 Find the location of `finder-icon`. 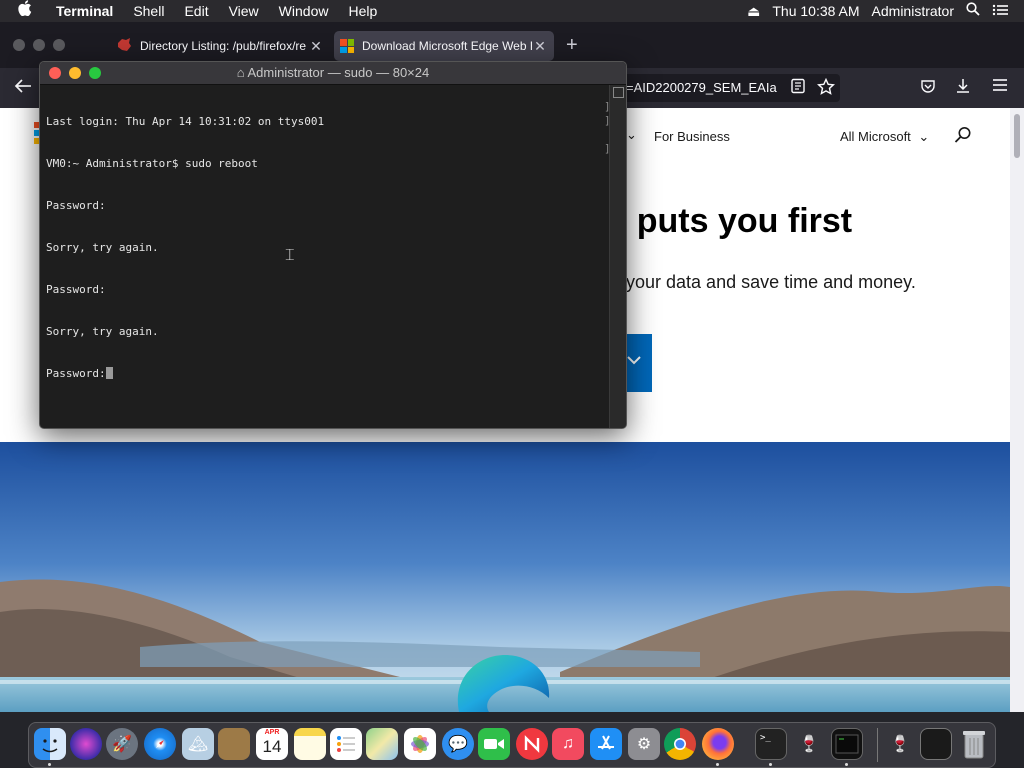

finder-icon is located at coordinates (50, 744).